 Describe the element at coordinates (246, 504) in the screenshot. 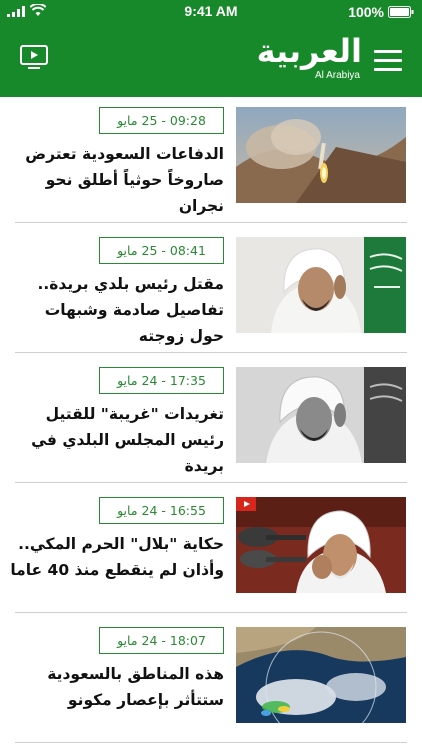

I see `video-play-icon` at that location.